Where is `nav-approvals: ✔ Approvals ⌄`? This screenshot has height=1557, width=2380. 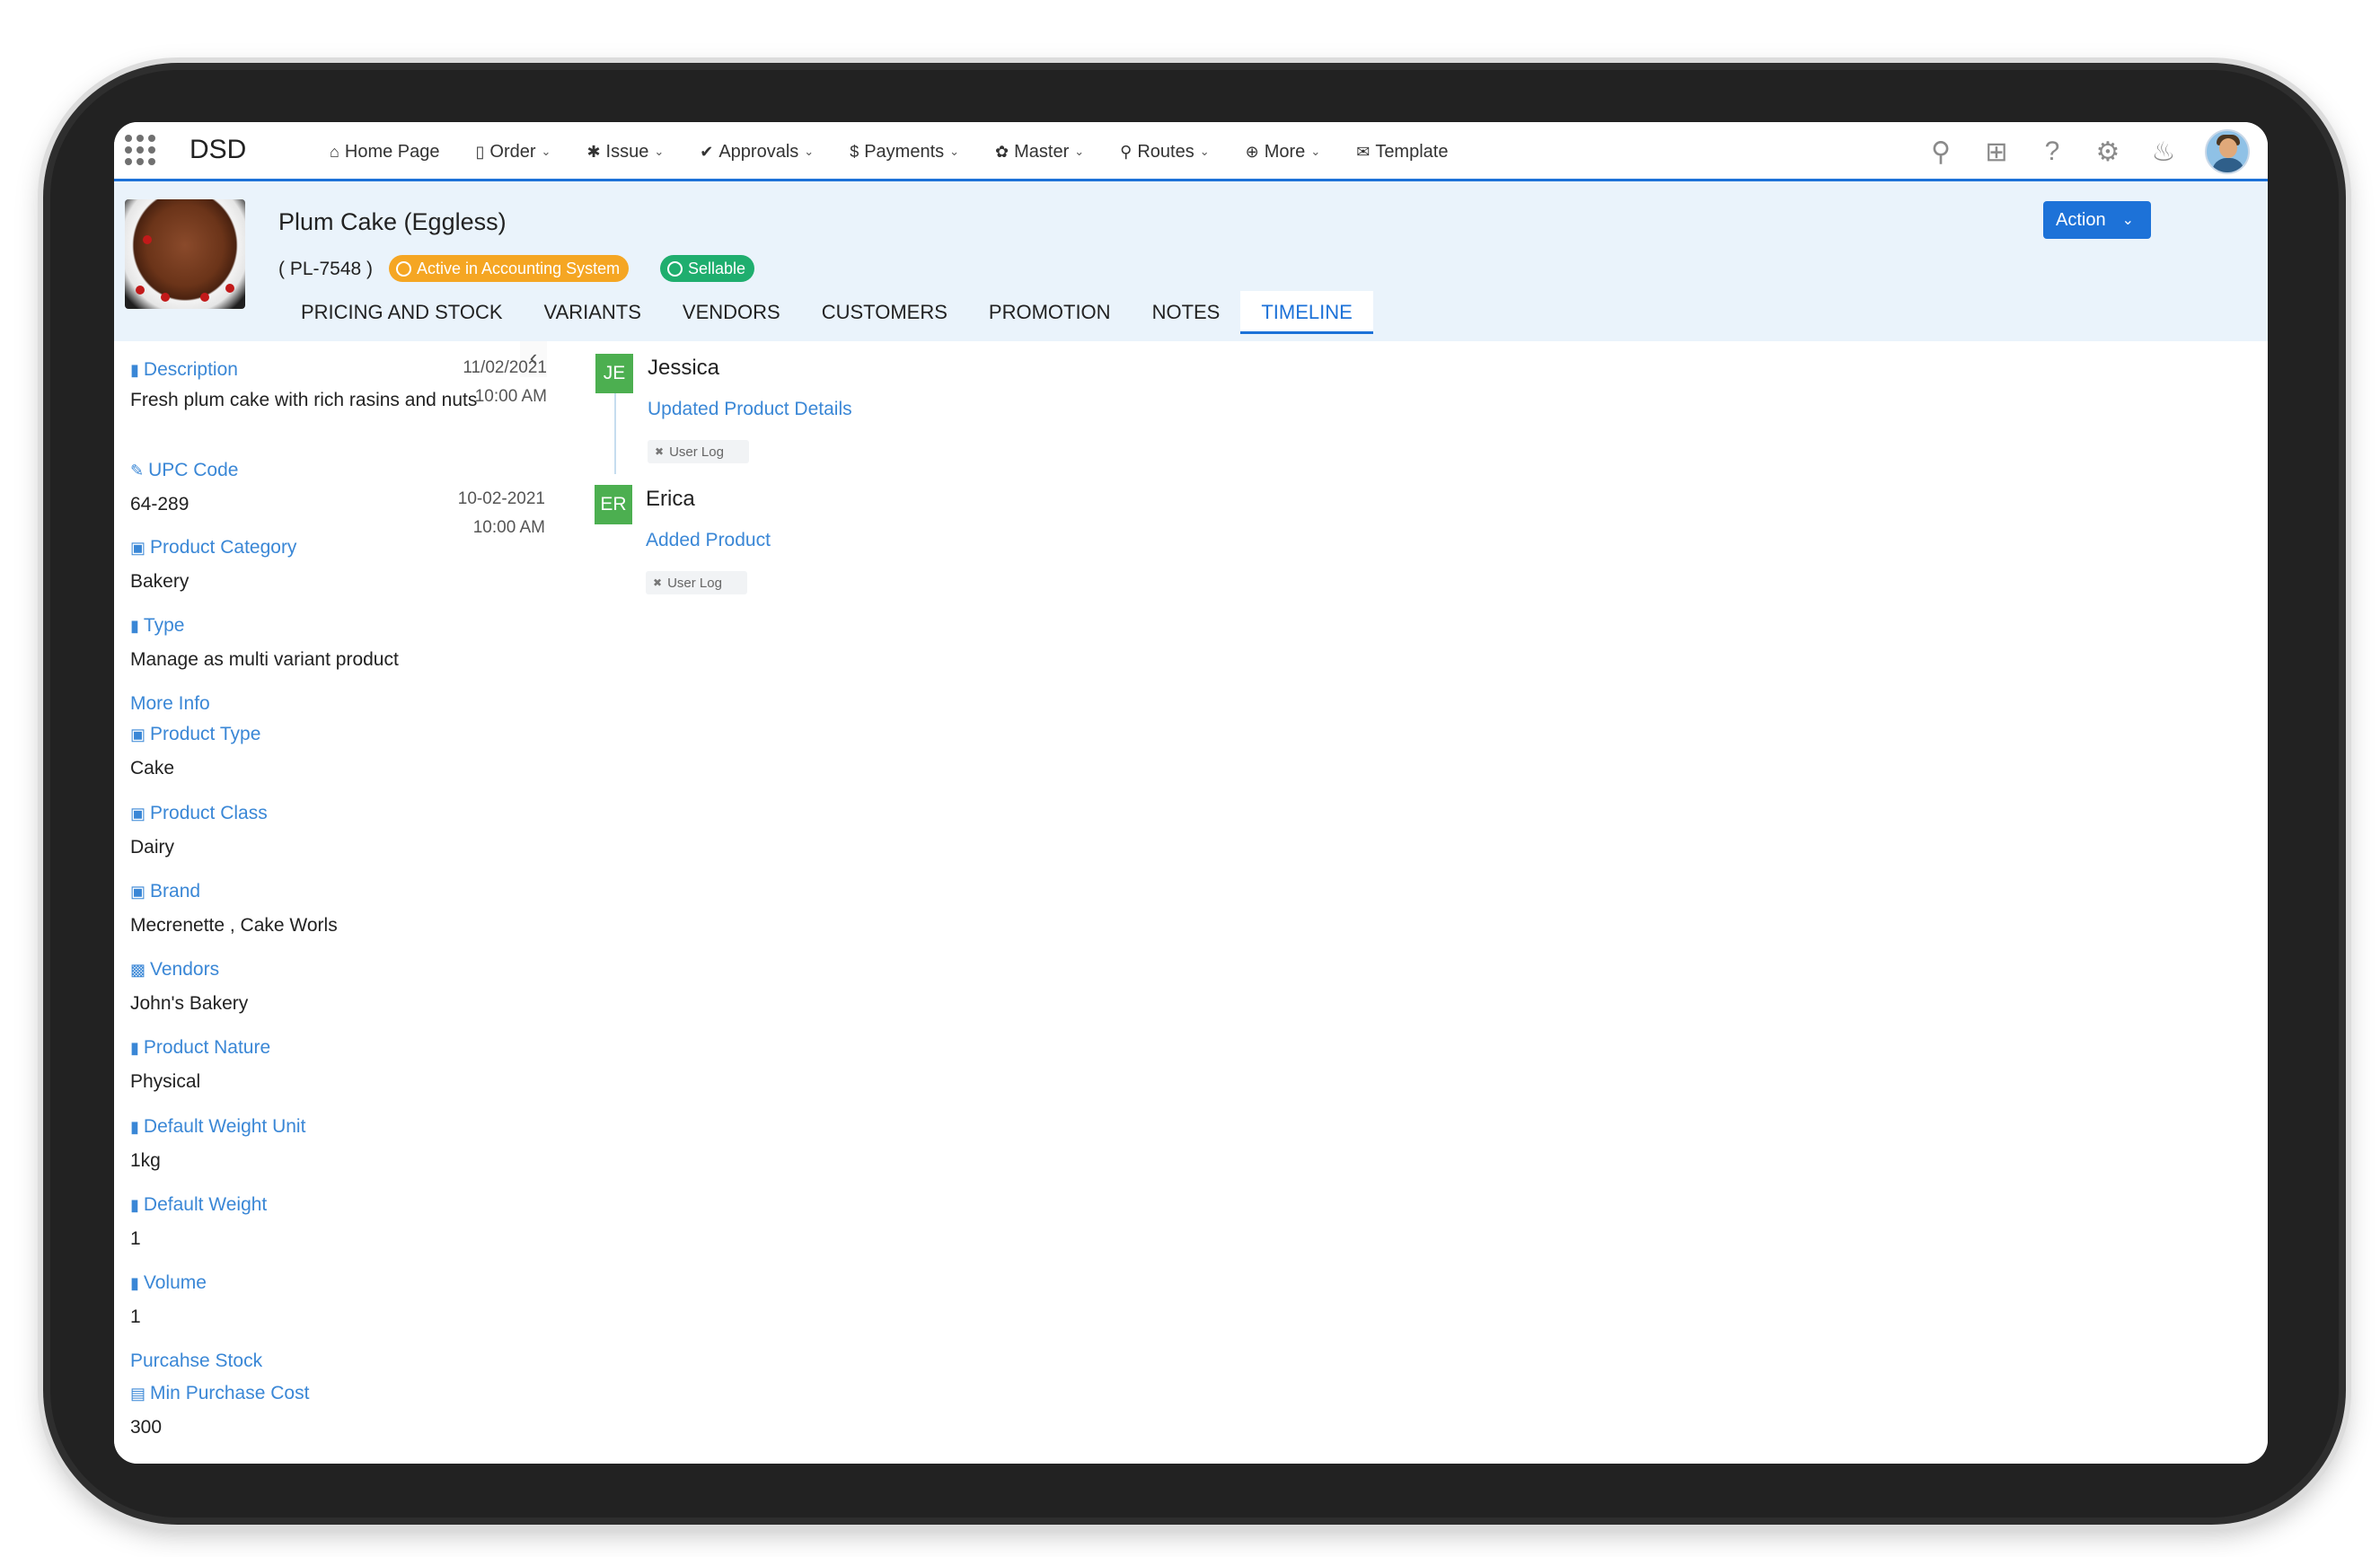 nav-approvals: ✔ Approvals ⌄ is located at coordinates (757, 152).